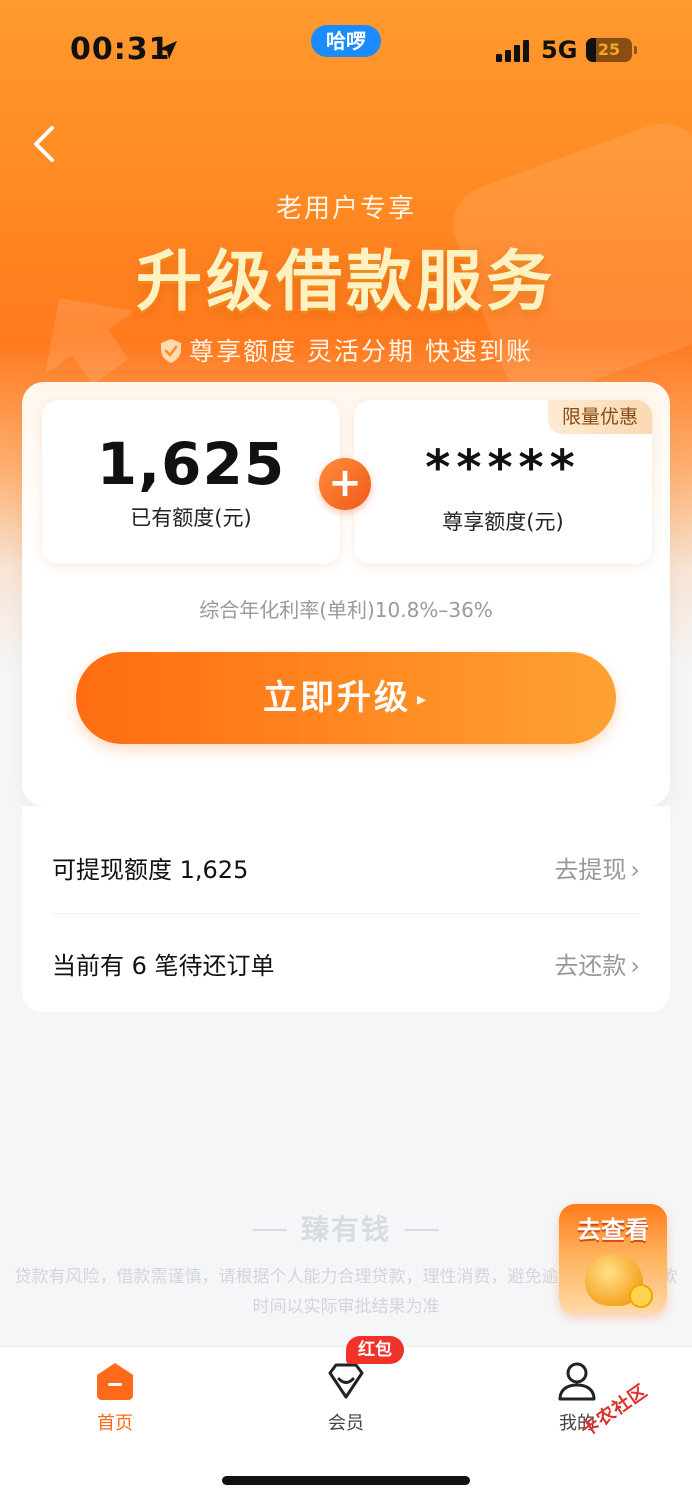 The height and width of the screenshot is (1500, 692). Describe the element at coordinates (150, 870) in the screenshot. I see `withdraw-label: 可提现额度 1,625` at that location.